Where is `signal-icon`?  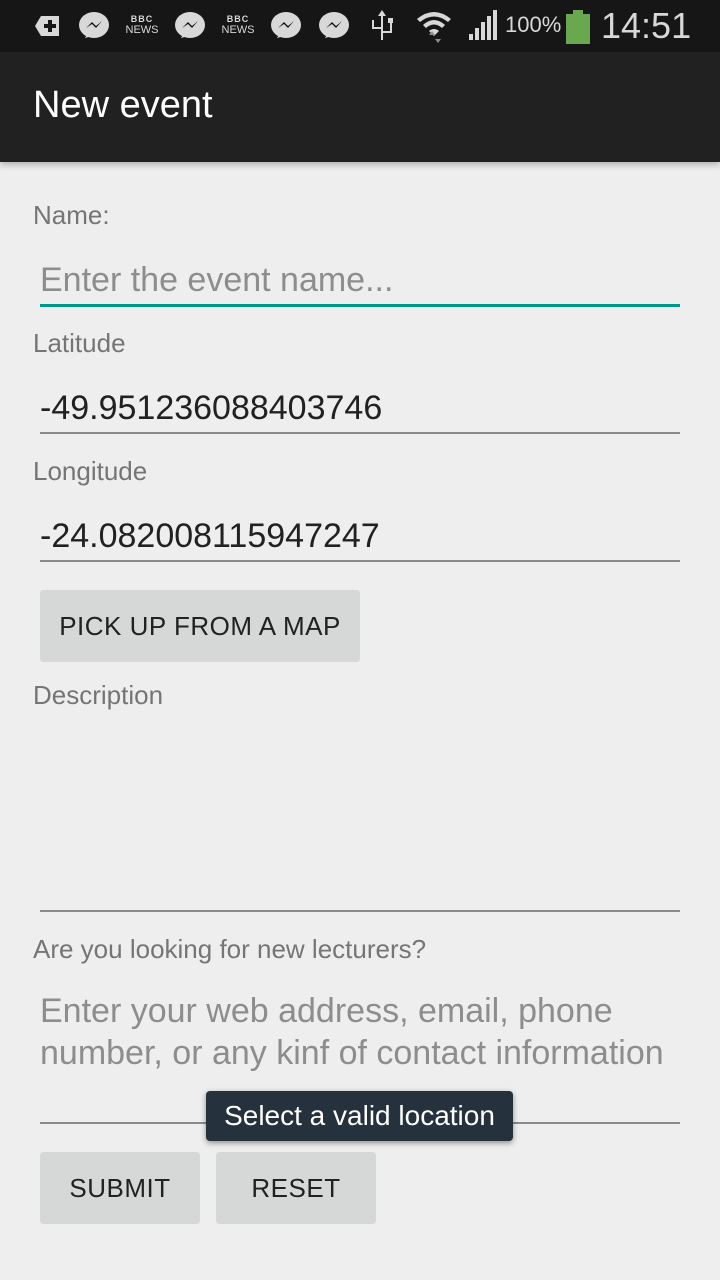
signal-icon is located at coordinates (483, 26).